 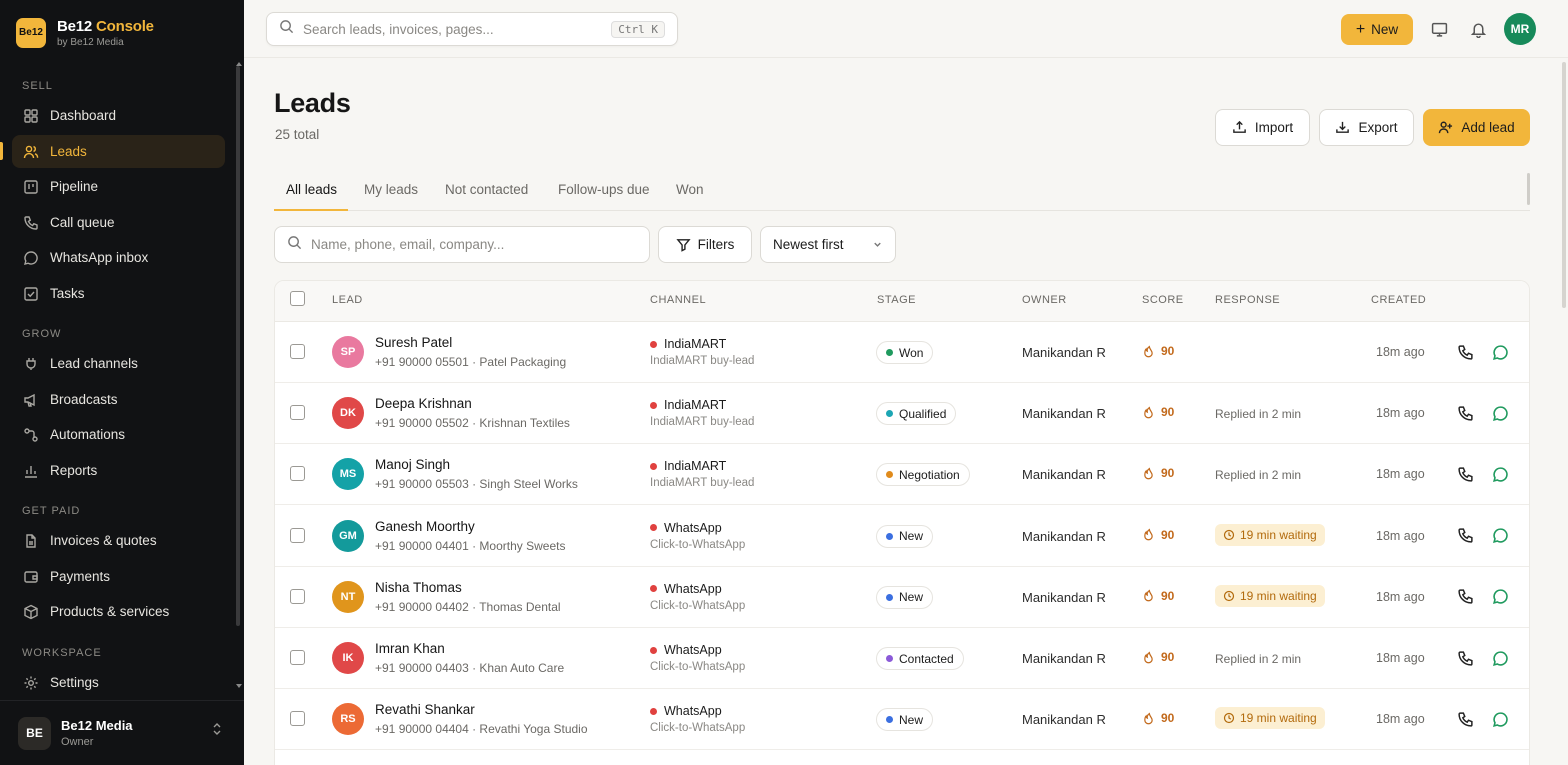 What do you see at coordinates (118, 151) in the screenshot?
I see `sidebar-item-leads: Leads` at bounding box center [118, 151].